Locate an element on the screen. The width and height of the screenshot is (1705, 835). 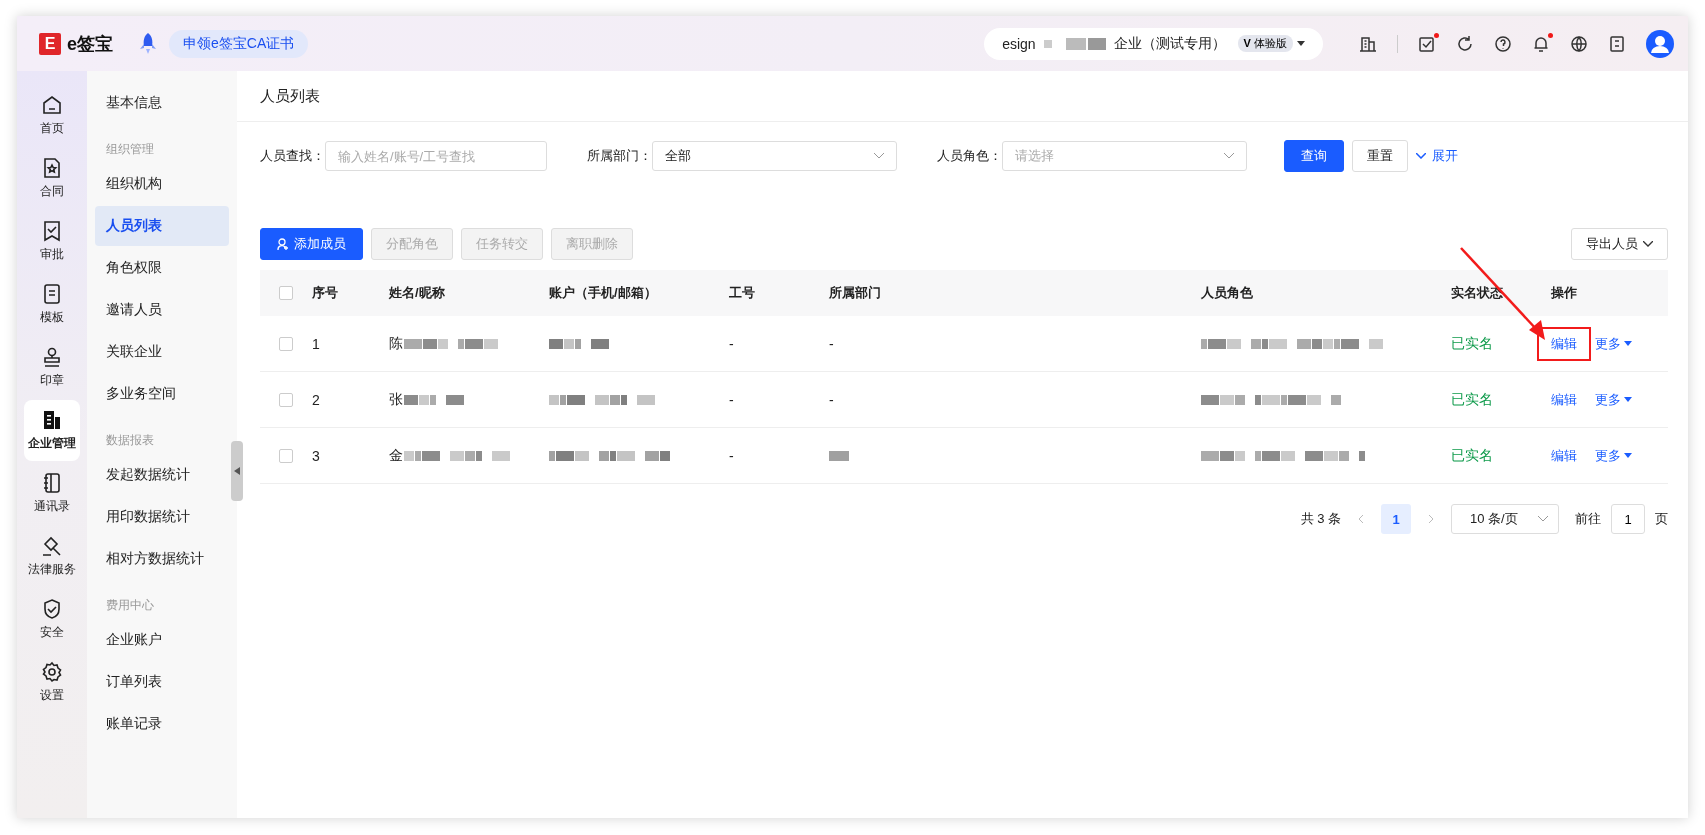
page-input: 1 is located at coordinates (1628, 519).